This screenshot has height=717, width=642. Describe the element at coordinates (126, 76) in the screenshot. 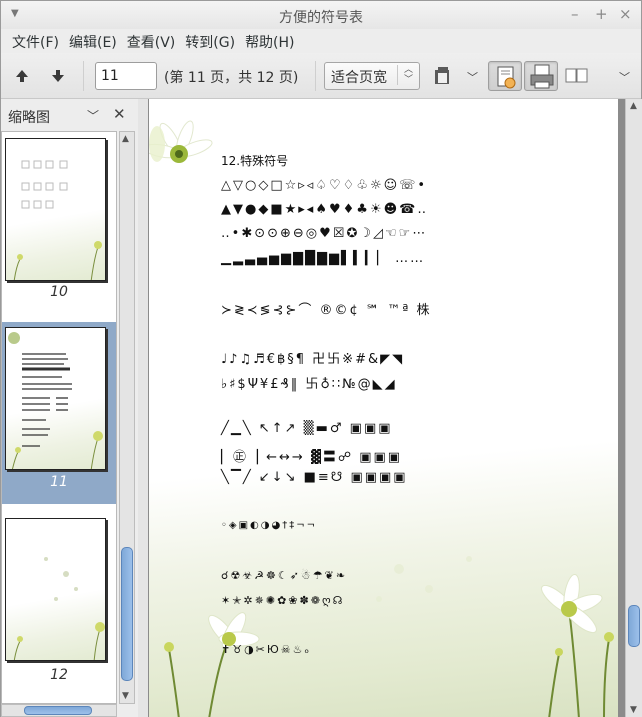

I see `page-number-input` at that location.